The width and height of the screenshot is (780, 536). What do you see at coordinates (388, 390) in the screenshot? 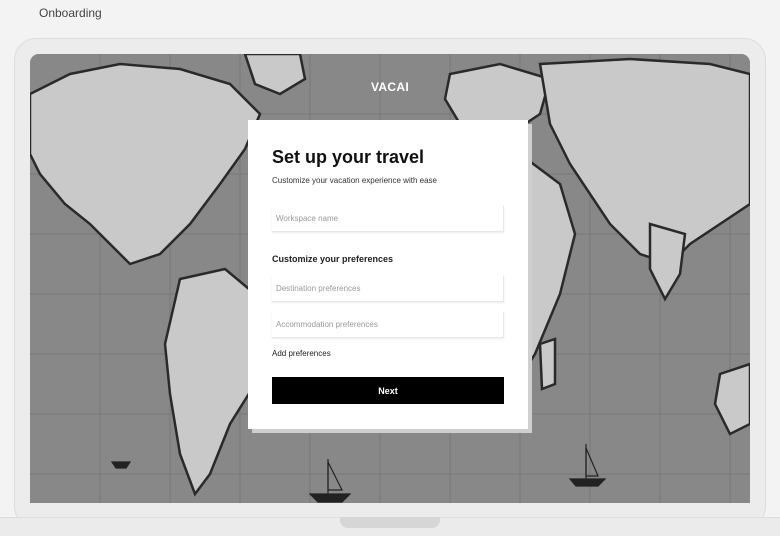
I see `next-button: Next` at bounding box center [388, 390].